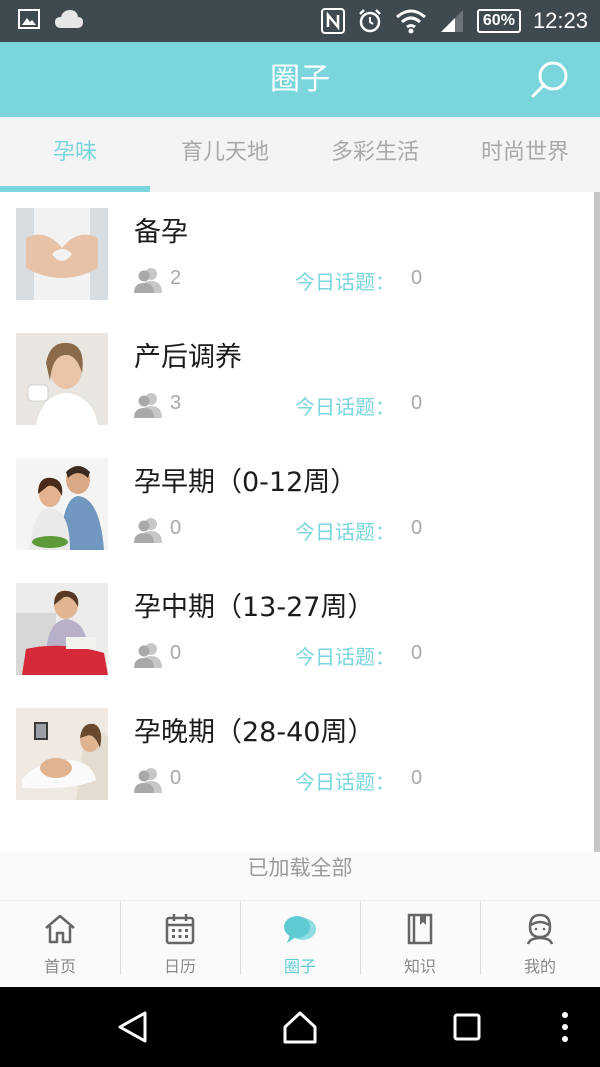  Describe the element at coordinates (300, 929) in the screenshot. I see `chat-bubbles-icon` at that location.